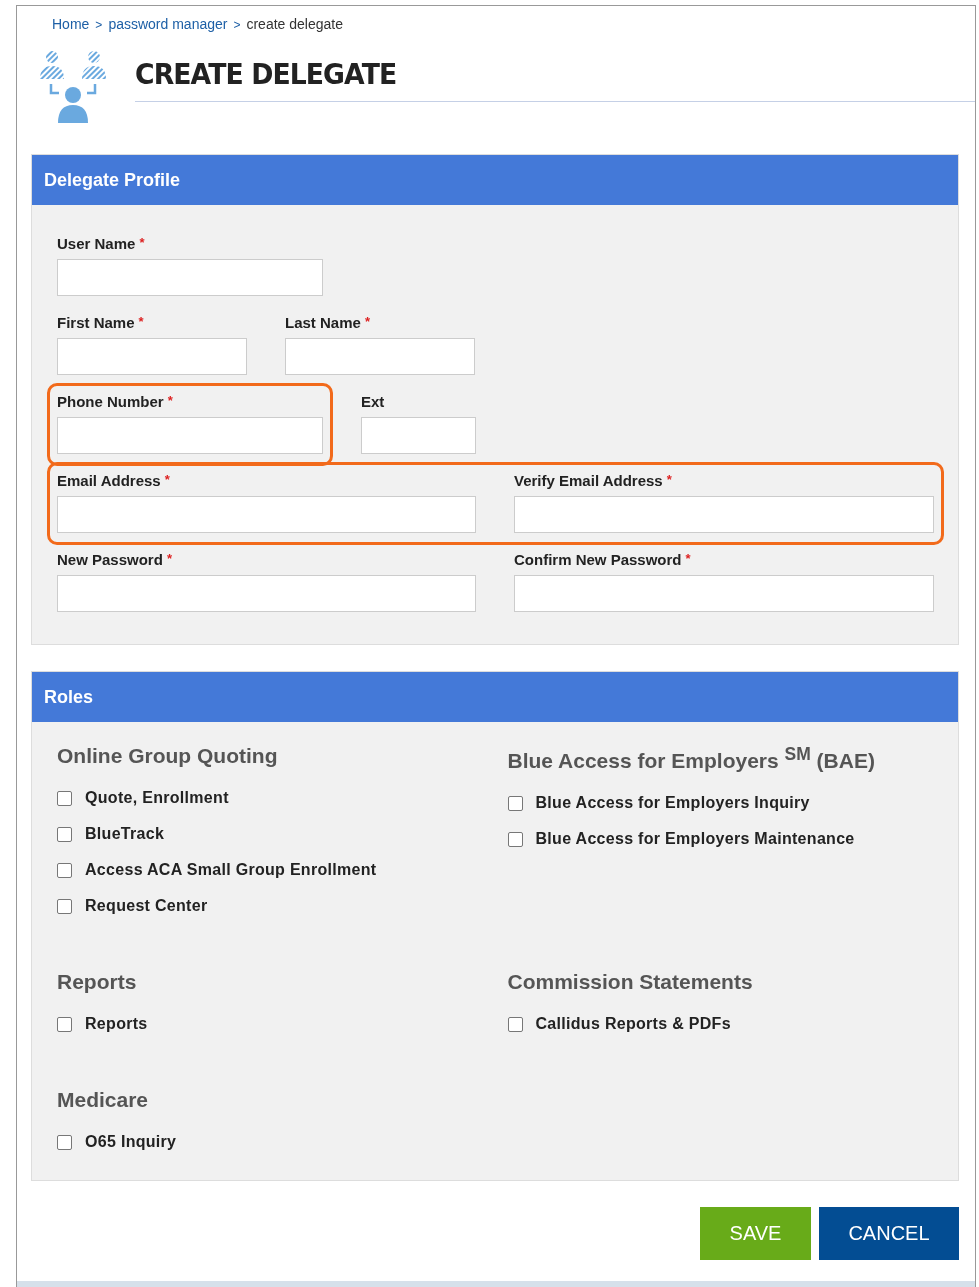  I want to click on breadcrumb-link: Home, so click(71, 24).